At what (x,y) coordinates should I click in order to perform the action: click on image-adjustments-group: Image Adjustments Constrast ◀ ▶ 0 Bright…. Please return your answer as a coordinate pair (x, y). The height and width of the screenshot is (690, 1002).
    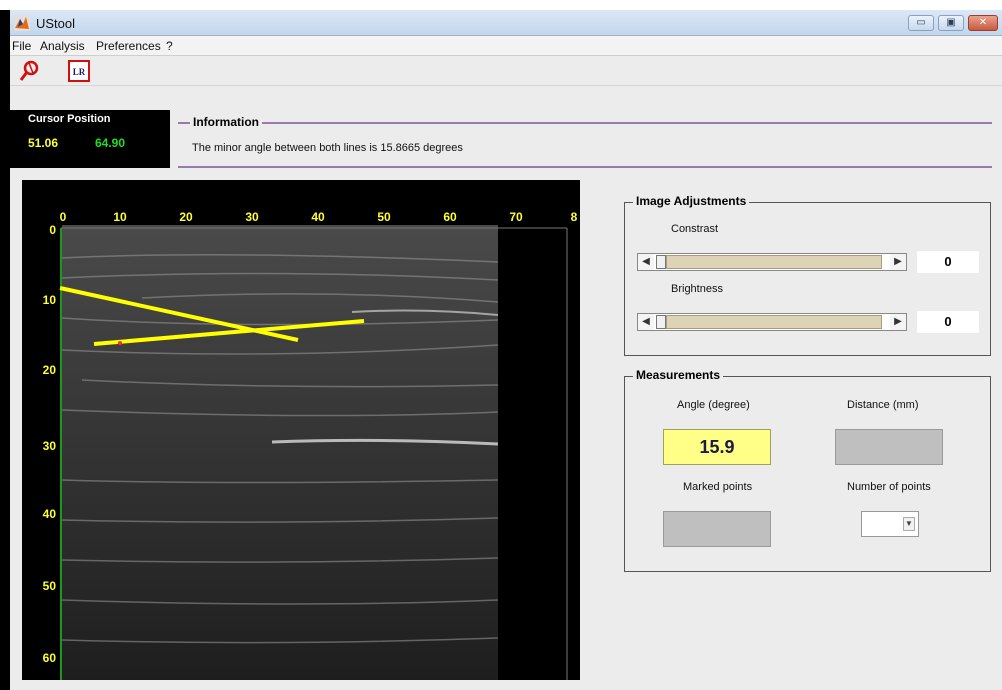
    Looking at the image, I should click on (807, 275).